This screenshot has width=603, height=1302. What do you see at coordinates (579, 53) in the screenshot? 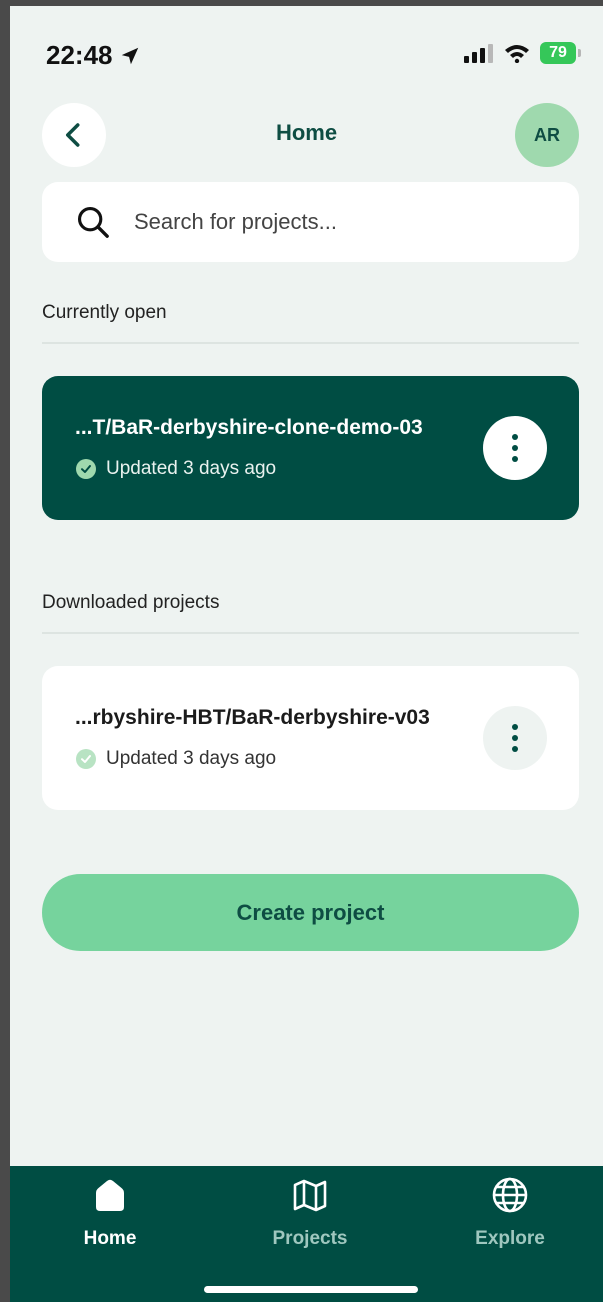
I see `battery-cap` at bounding box center [579, 53].